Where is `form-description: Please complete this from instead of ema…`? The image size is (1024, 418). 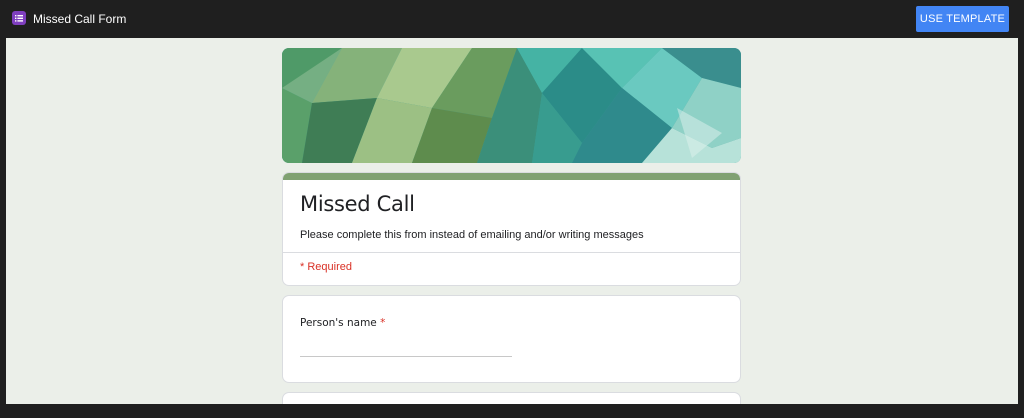 form-description: Please complete this from instead of ema… is located at coordinates (472, 235).